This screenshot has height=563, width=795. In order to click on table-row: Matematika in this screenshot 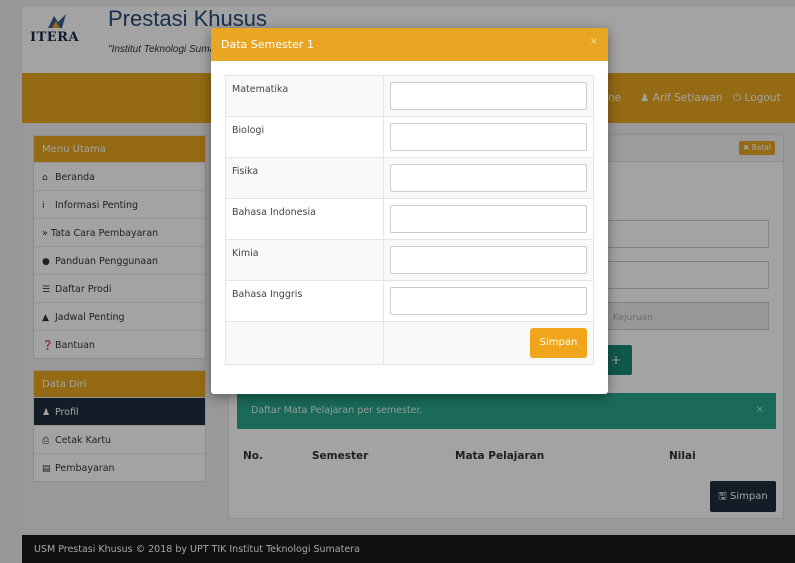, I will do `click(409, 96)`.